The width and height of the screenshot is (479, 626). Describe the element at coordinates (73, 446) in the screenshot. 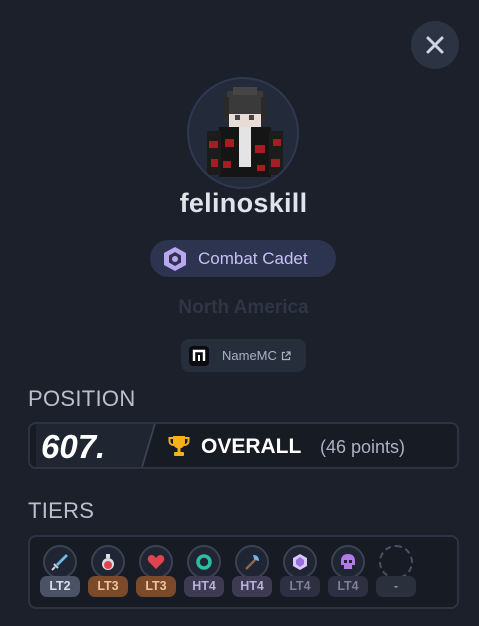

I see `position-number: 607.` at that location.